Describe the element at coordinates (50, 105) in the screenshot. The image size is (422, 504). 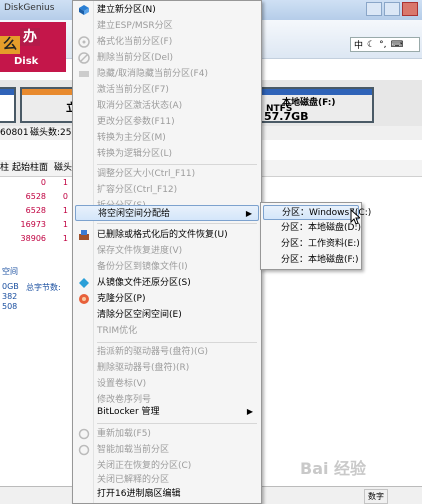
I see `partition-block: 立` at that location.